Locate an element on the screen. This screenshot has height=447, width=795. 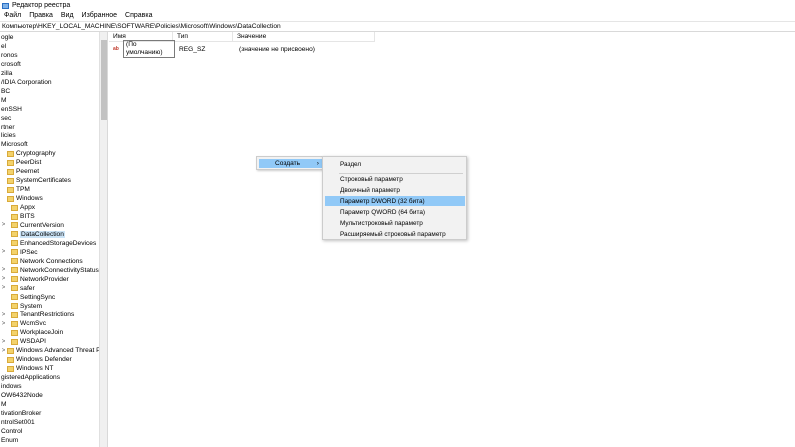
tree-item: PeerDist is located at coordinates (20, 162).